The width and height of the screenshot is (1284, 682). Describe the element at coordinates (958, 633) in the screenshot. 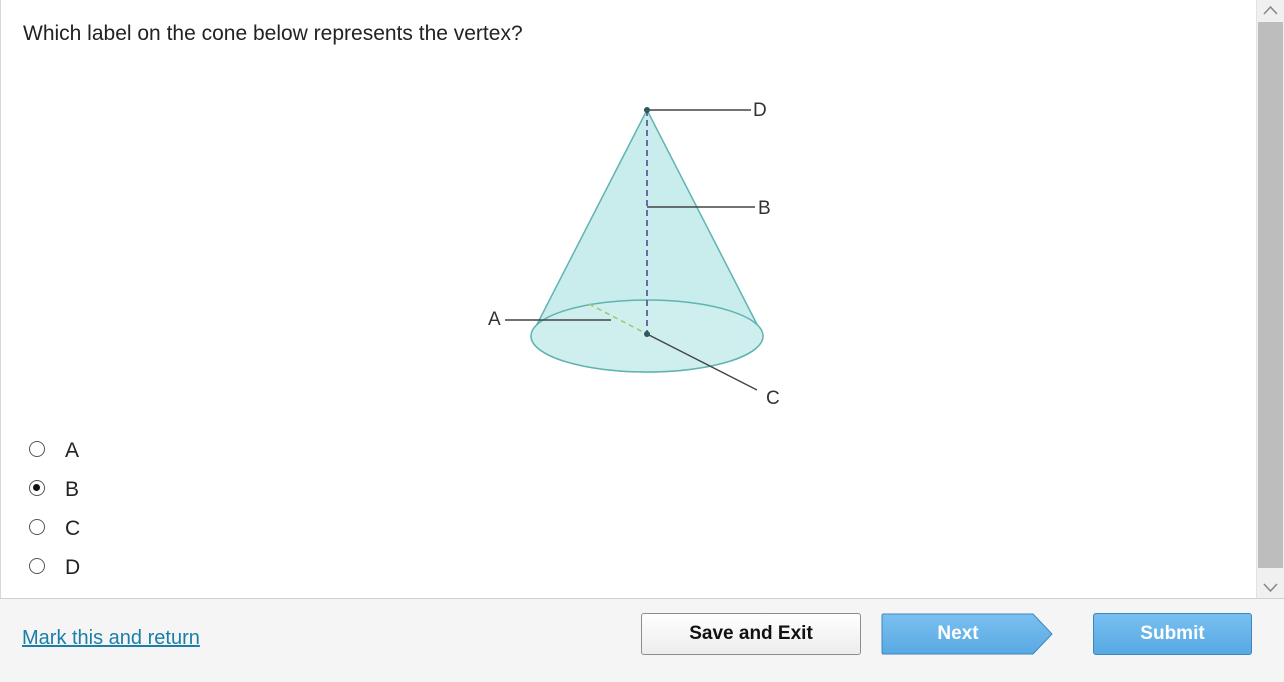

I see `next-label: Next` at that location.